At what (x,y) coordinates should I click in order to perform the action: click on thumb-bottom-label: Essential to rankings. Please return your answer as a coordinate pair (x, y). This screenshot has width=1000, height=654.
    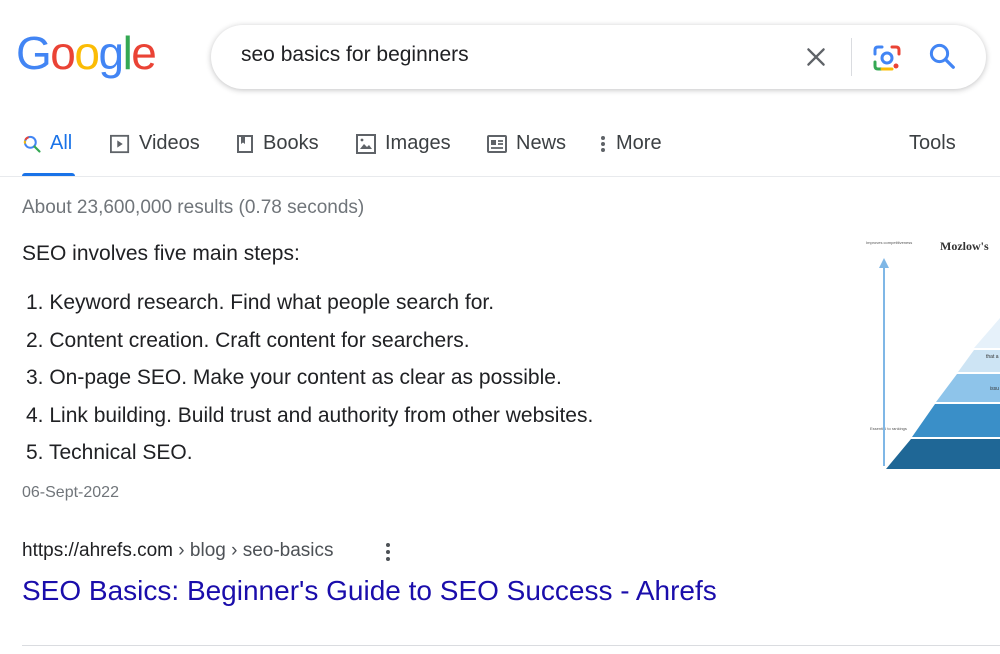
    Looking at the image, I should click on (888, 428).